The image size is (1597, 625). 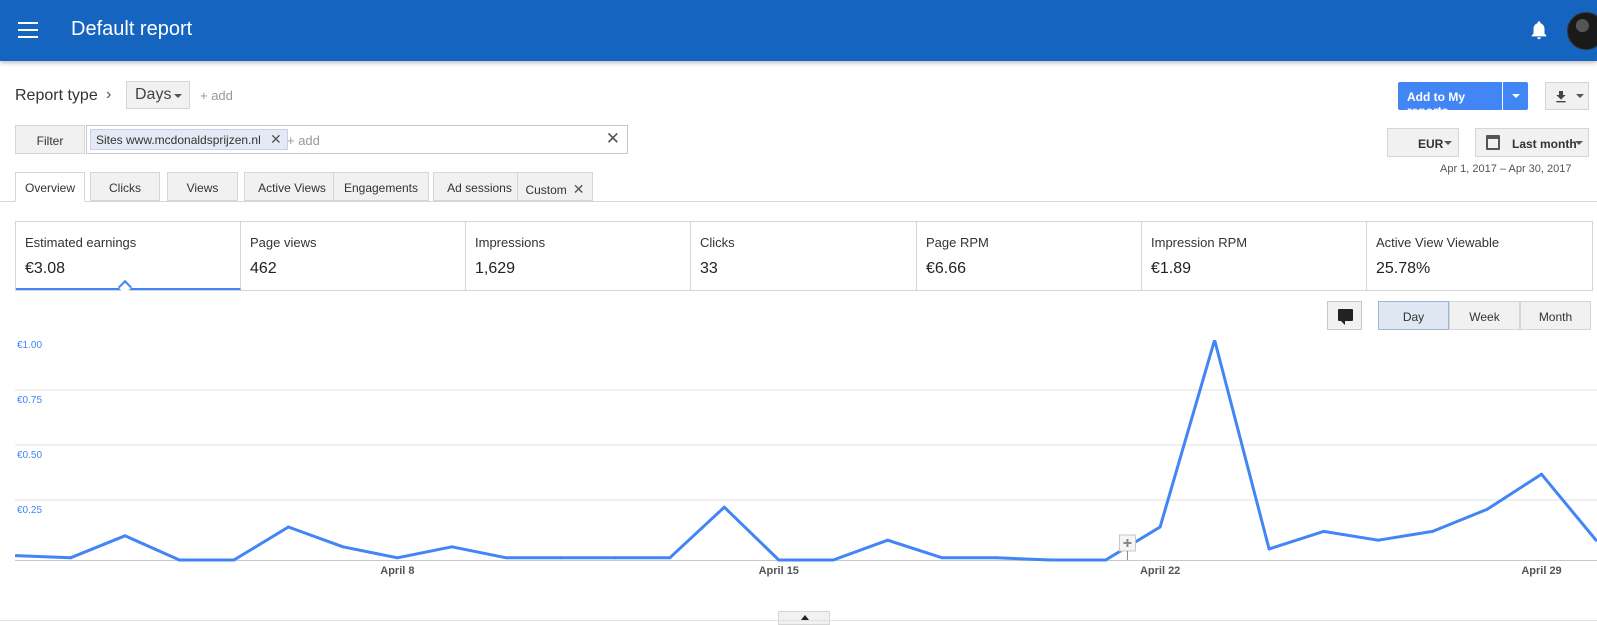 What do you see at coordinates (28, 30) in the screenshot?
I see `menu-icon` at bounding box center [28, 30].